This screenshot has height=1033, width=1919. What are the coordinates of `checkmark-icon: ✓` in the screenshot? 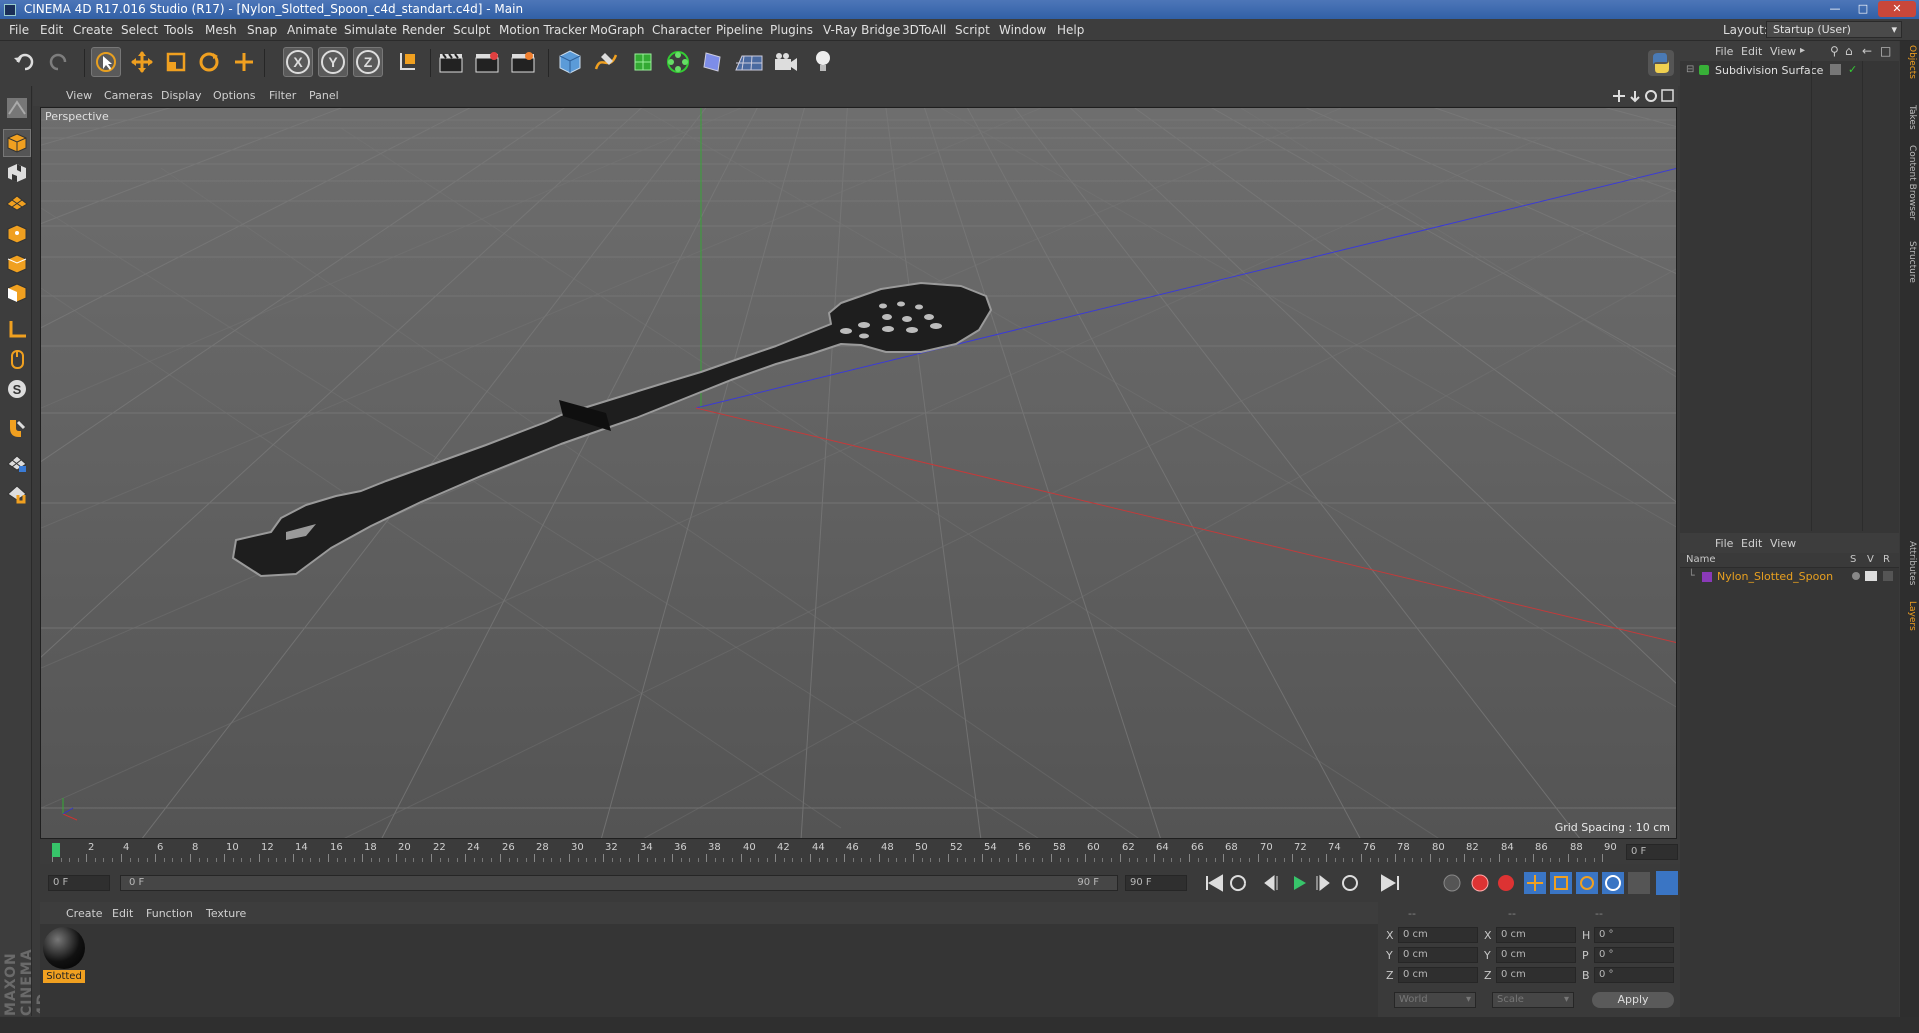 It's located at (1852, 69).